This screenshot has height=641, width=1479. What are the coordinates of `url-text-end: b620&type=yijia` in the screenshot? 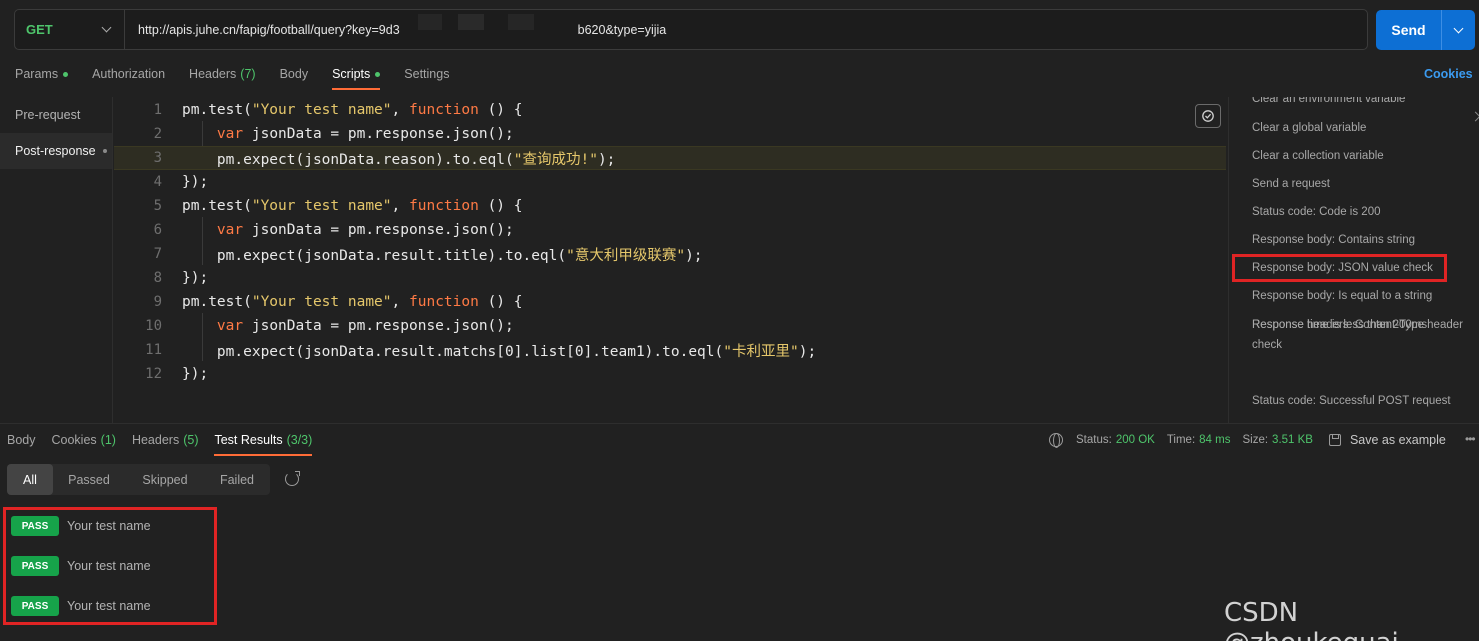 It's located at (622, 29).